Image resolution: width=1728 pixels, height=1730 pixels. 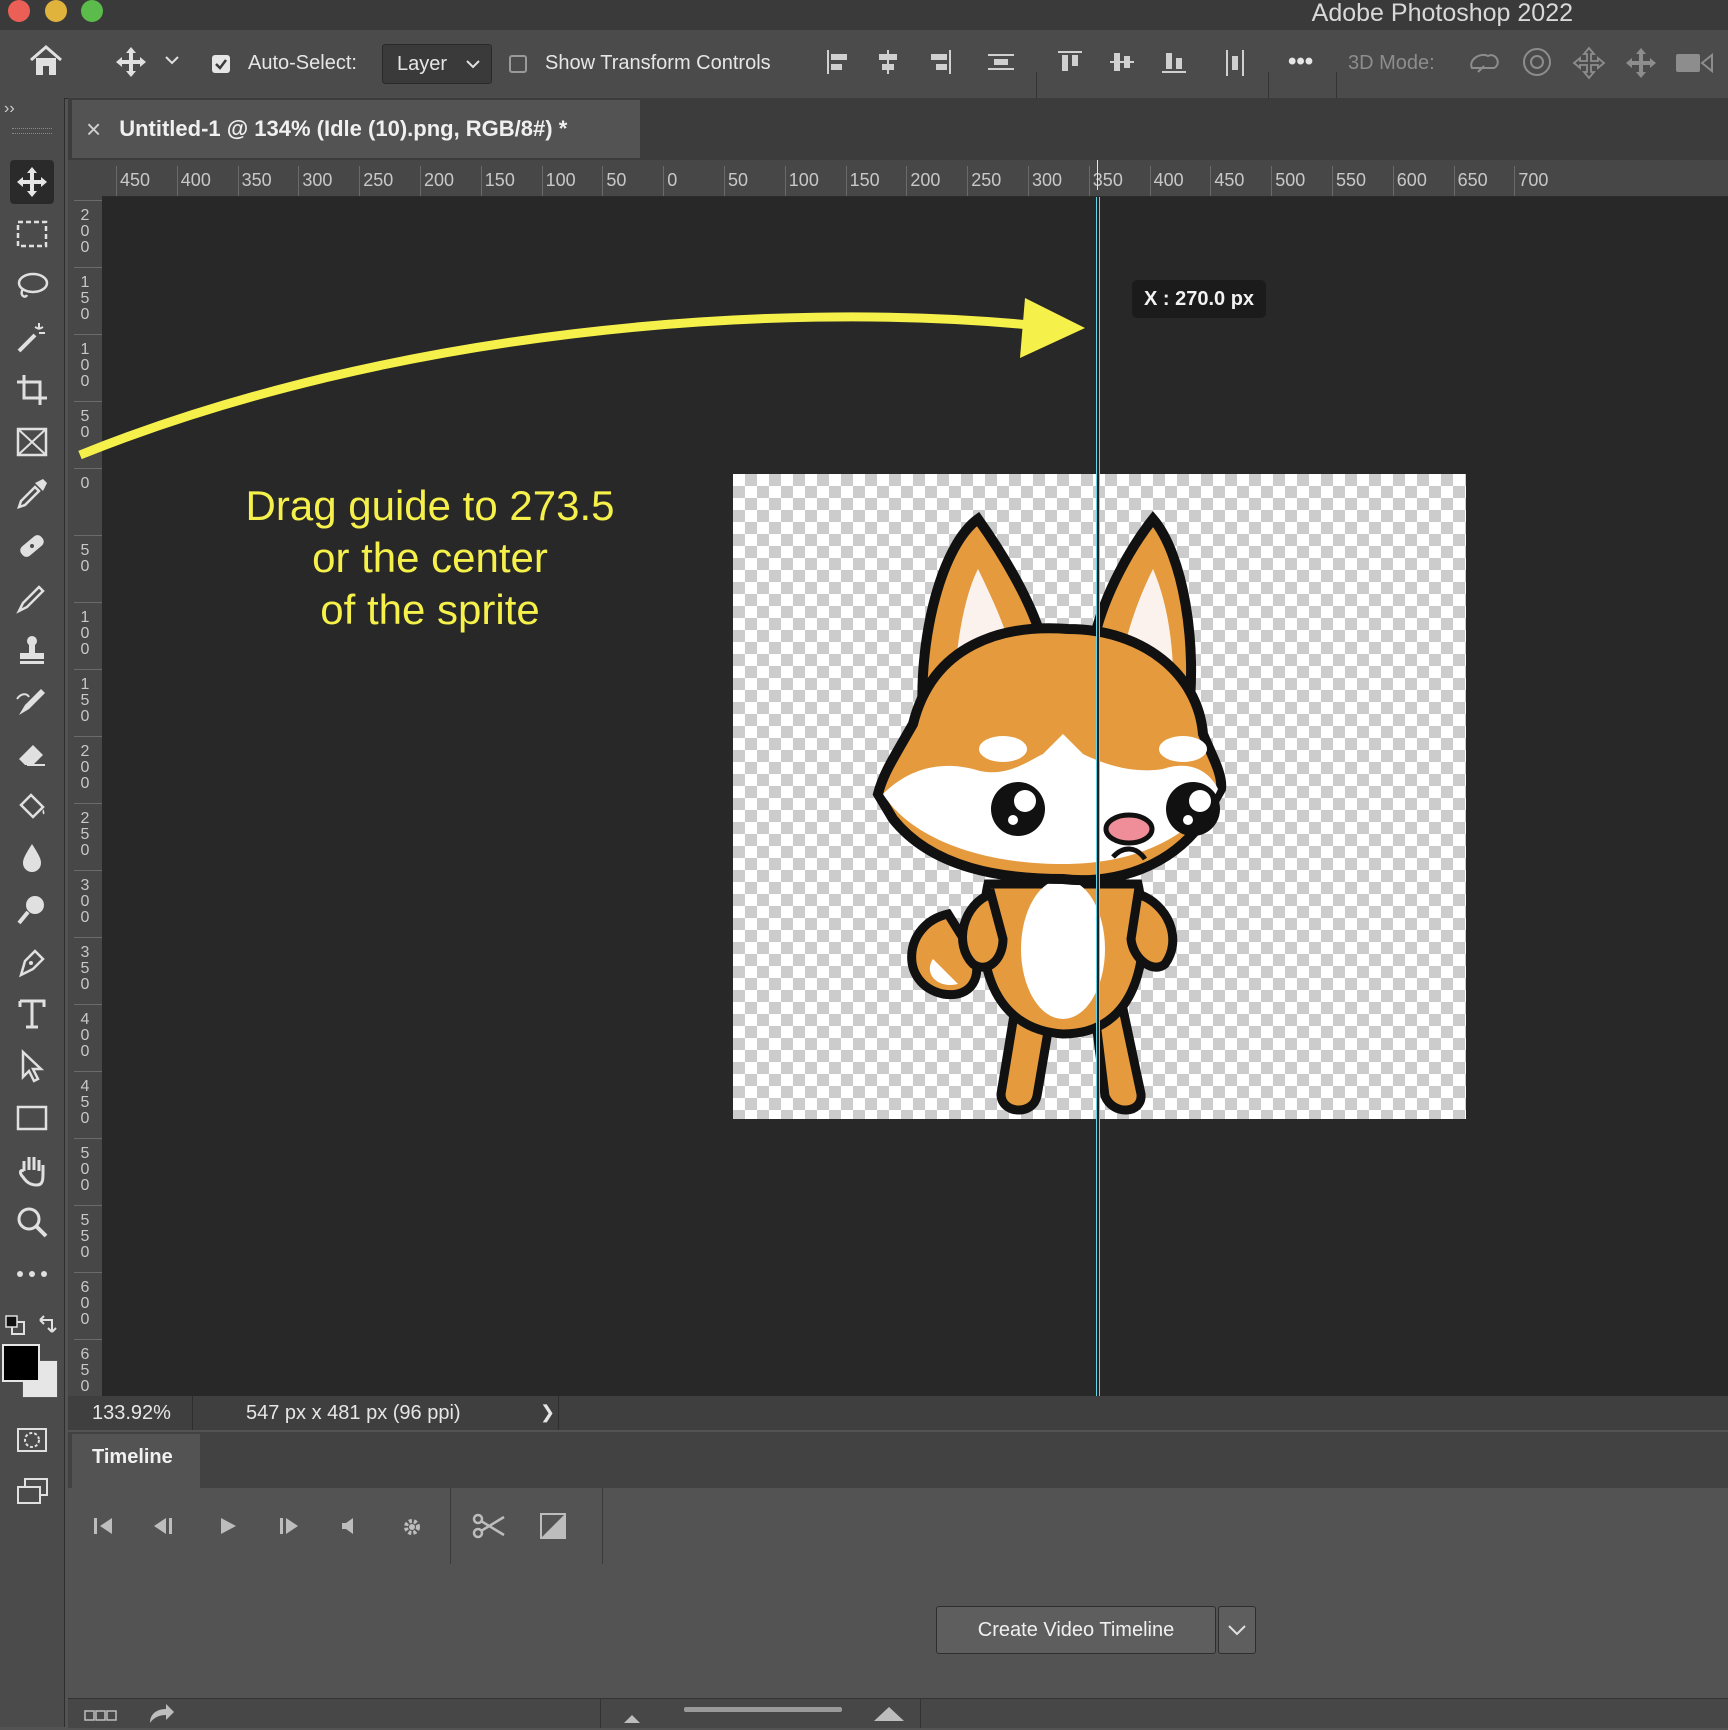 What do you see at coordinates (32, 806) in the screenshot?
I see `paint-bucket-icon` at bounding box center [32, 806].